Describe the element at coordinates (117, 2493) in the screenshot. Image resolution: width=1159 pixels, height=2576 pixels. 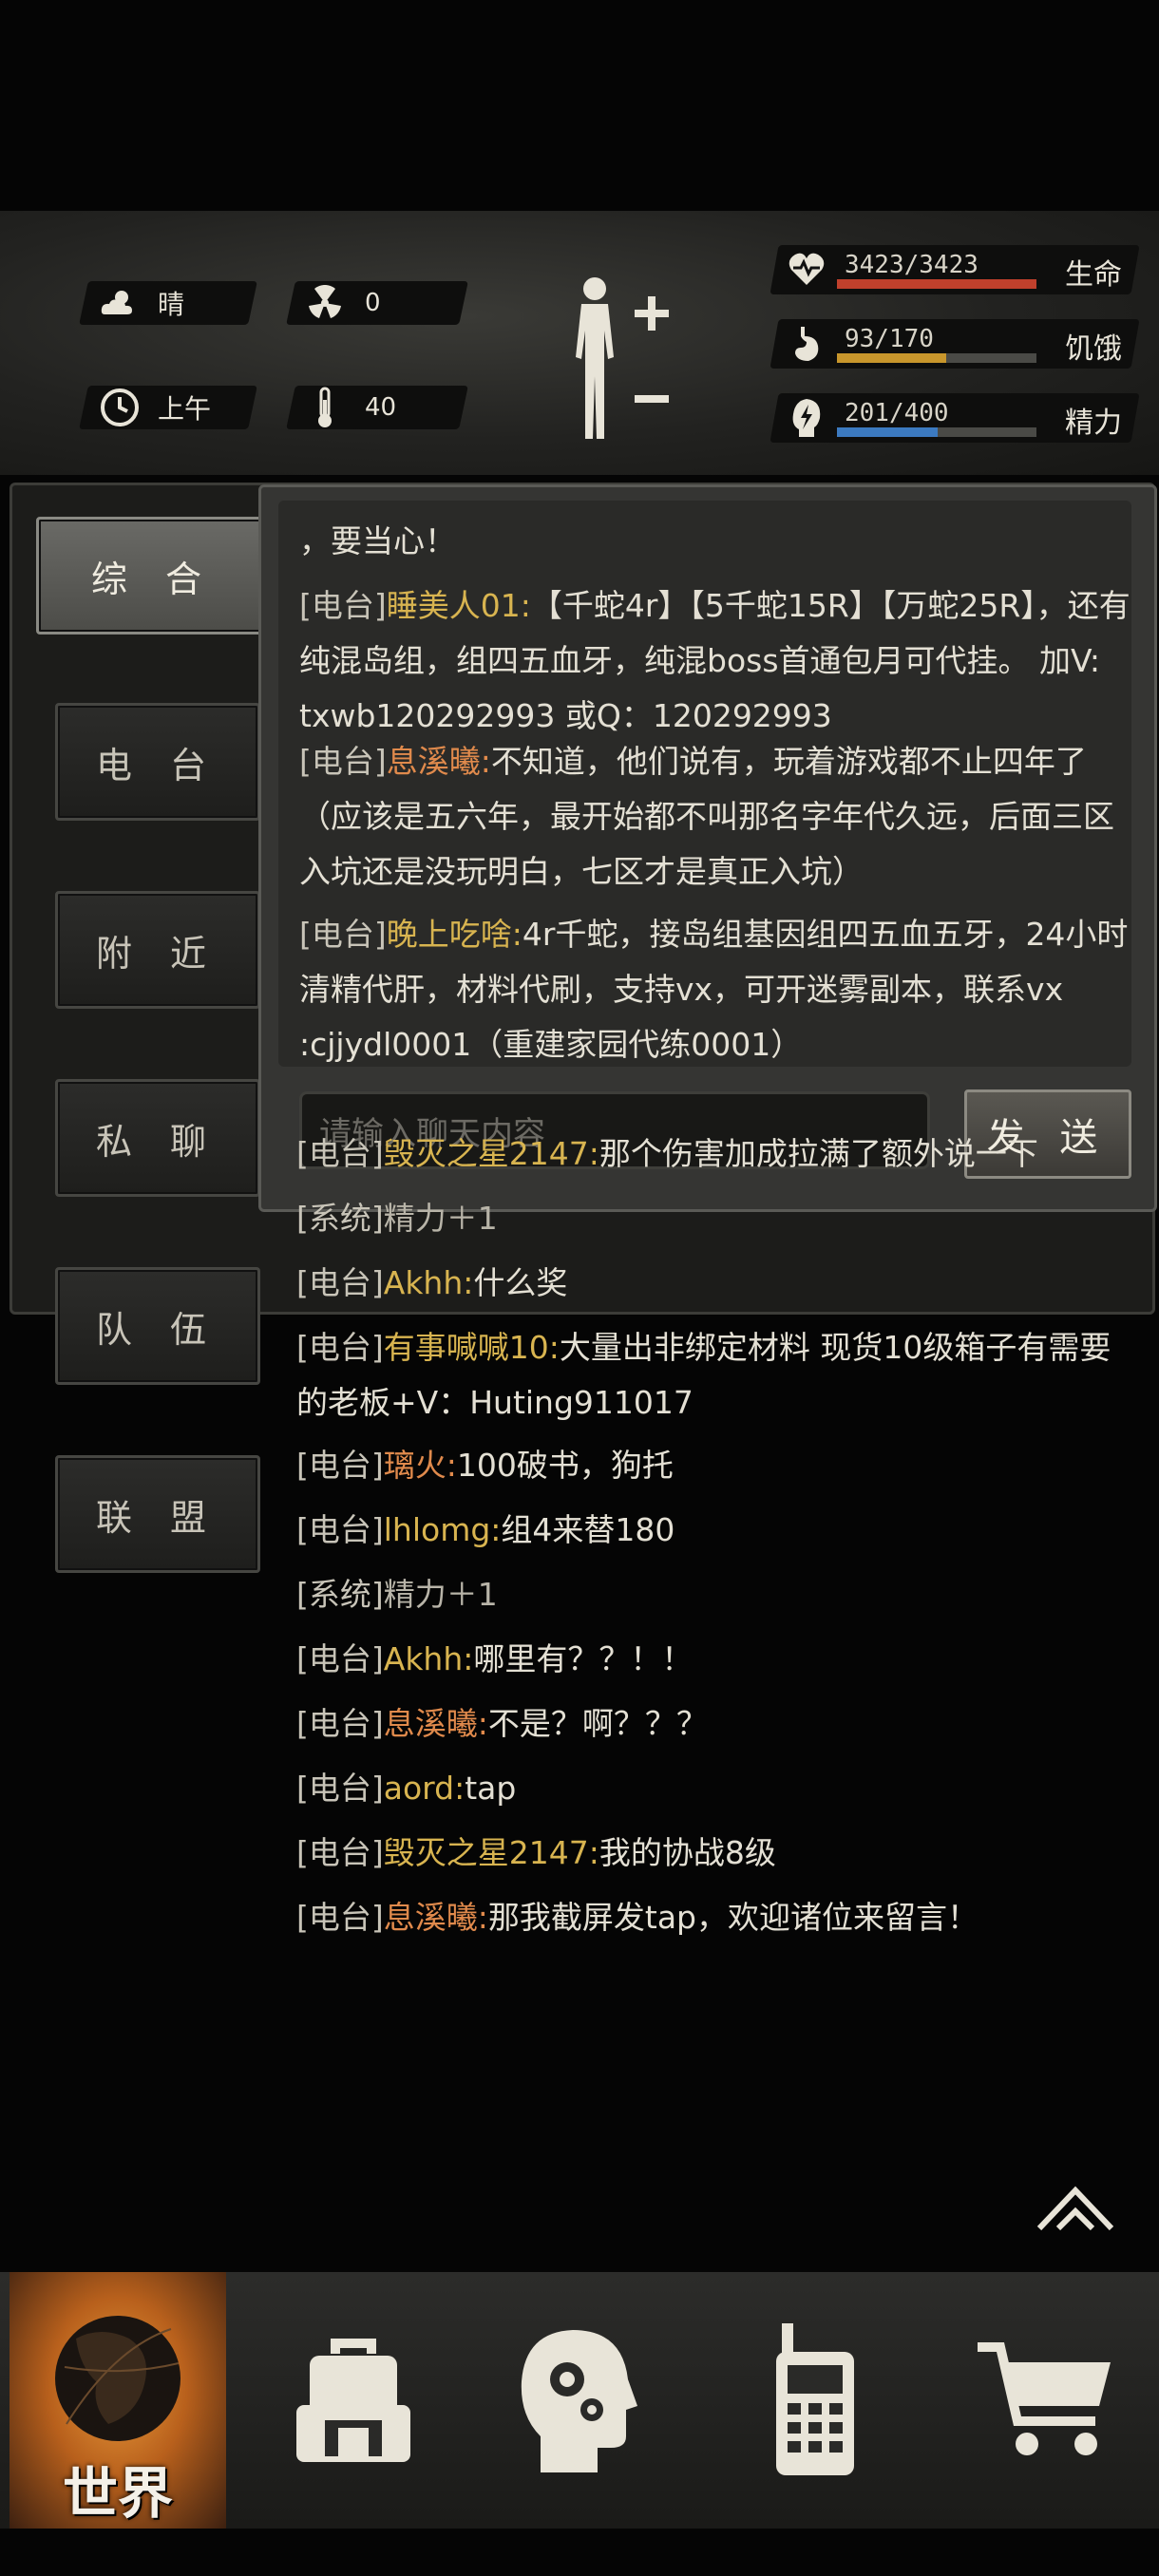
I see `nav-world-label: 世界` at that location.